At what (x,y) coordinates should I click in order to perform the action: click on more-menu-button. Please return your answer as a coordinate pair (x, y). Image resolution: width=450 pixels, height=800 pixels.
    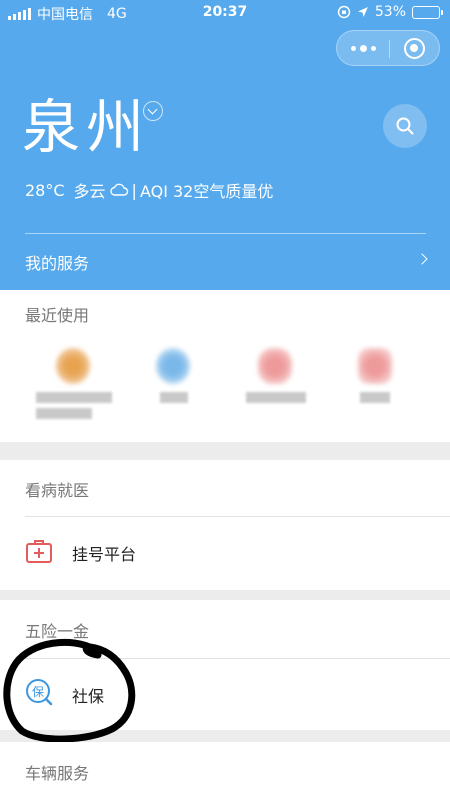
    Looking at the image, I should click on (363, 48).